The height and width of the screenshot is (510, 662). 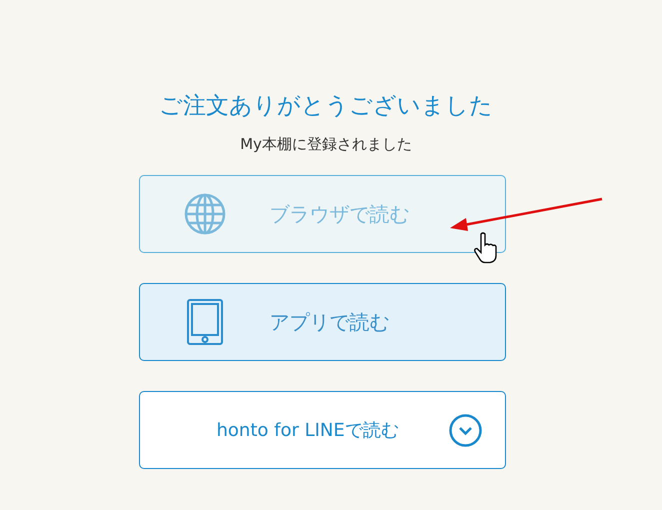 I want to click on page-title: ご注文ありがとうございました, so click(x=326, y=106).